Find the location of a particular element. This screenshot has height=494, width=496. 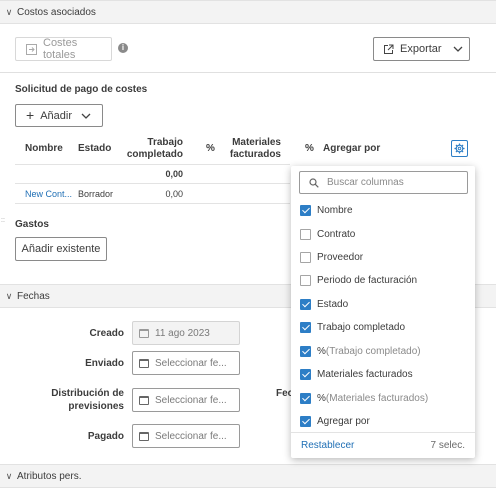

column-header-materiales-line1: Materiales is located at coordinates (256, 142).